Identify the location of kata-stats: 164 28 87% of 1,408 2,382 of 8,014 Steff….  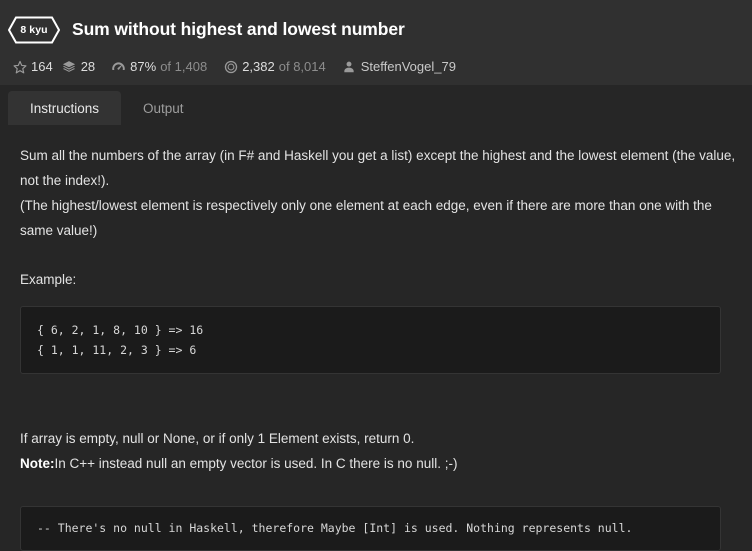
(380, 66).